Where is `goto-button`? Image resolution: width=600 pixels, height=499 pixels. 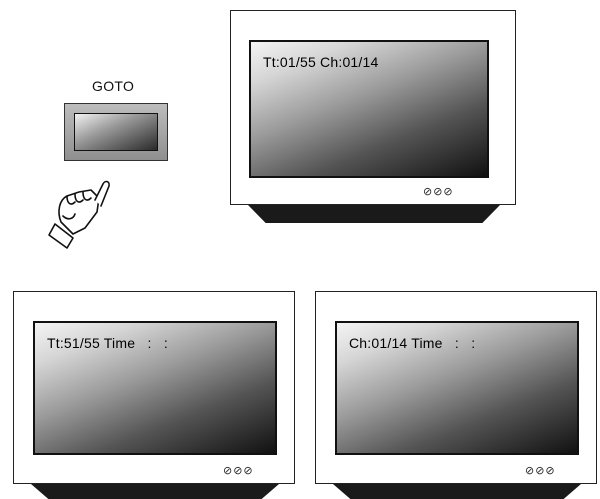 goto-button is located at coordinates (116, 132).